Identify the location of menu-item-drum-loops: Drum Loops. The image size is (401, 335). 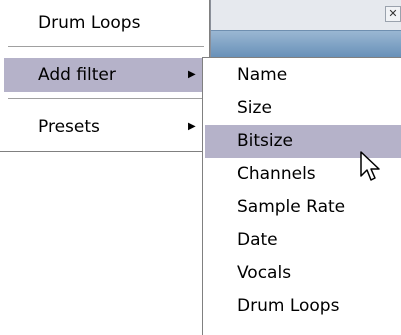
(104, 23).